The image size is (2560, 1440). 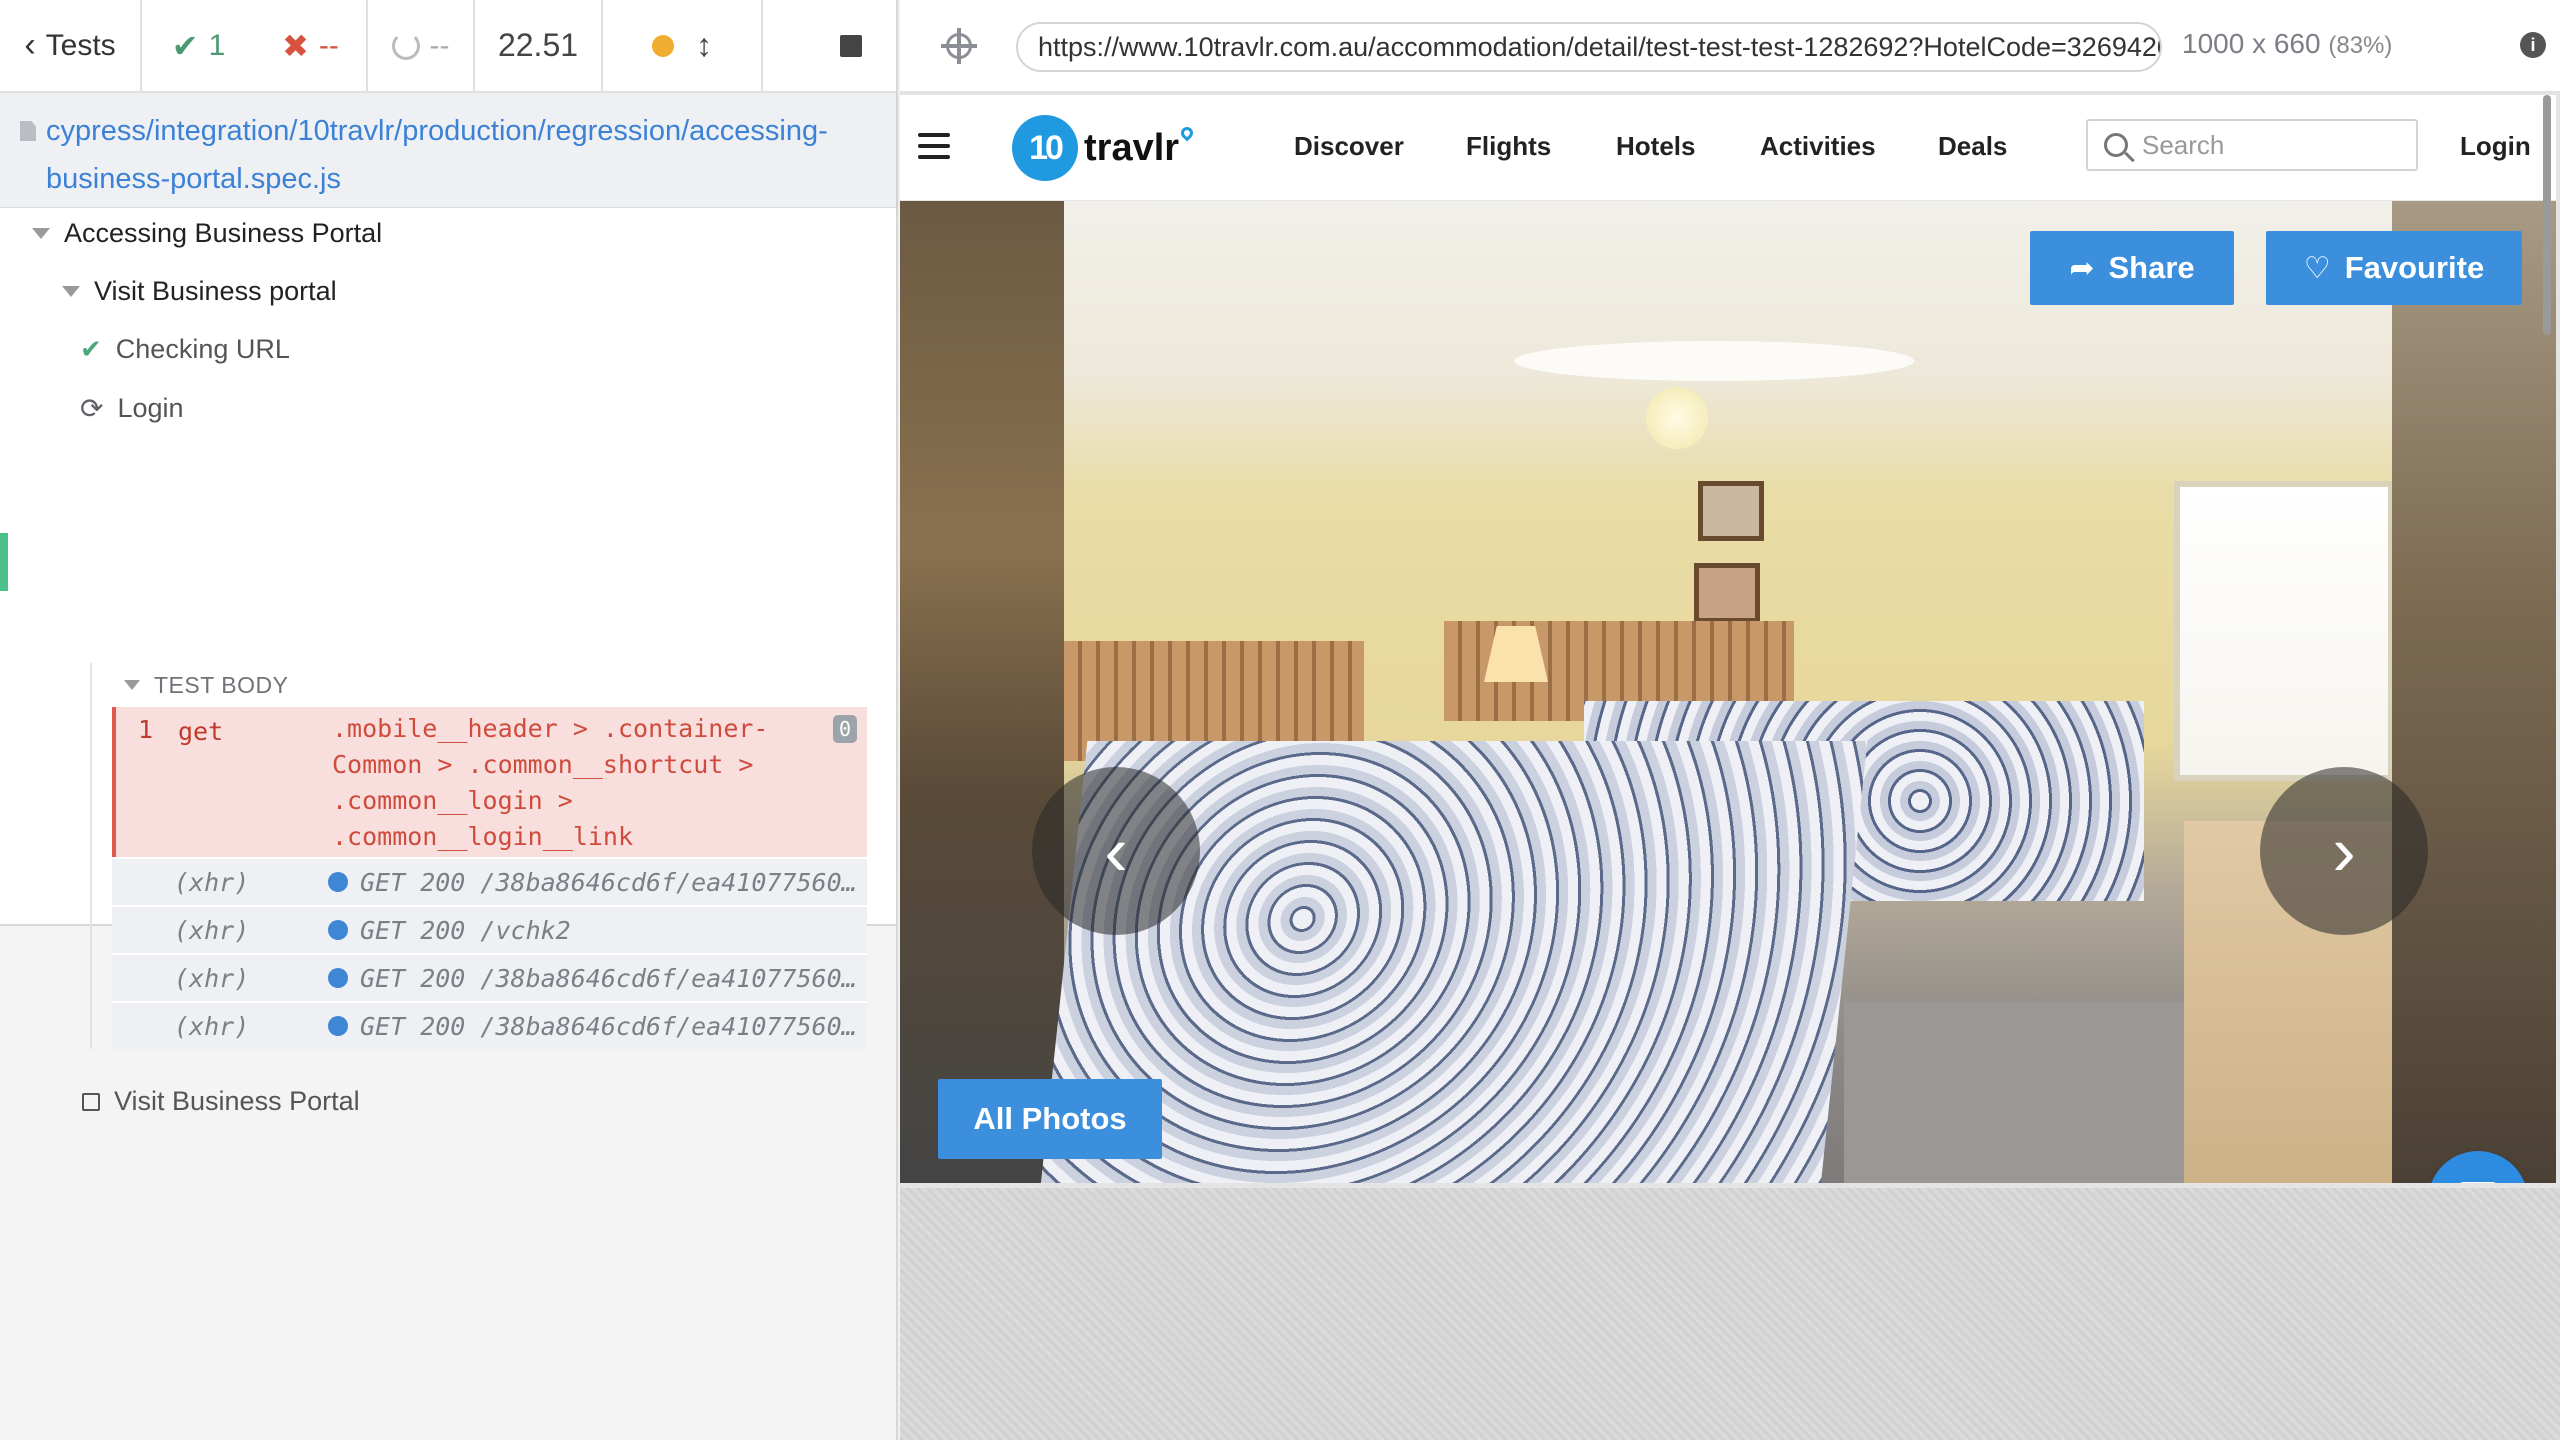 I want to click on suite-title: Accessing Business Portal, so click(x=223, y=233).